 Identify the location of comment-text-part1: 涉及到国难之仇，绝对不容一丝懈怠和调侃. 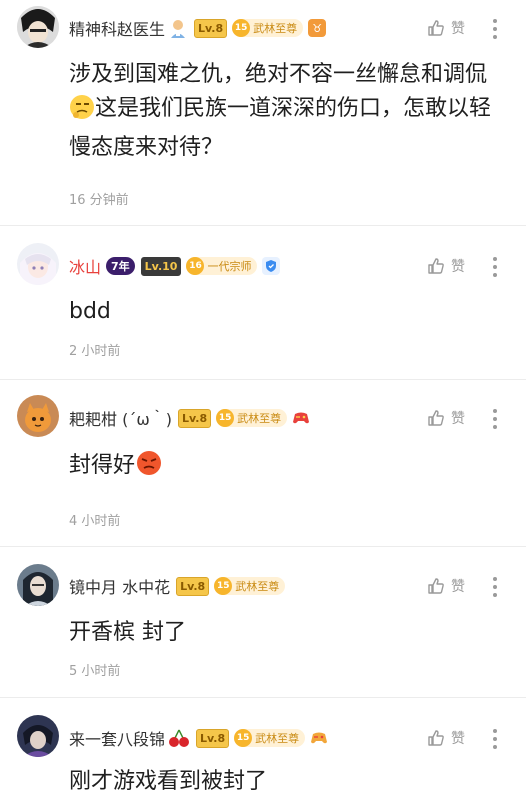
(278, 74).